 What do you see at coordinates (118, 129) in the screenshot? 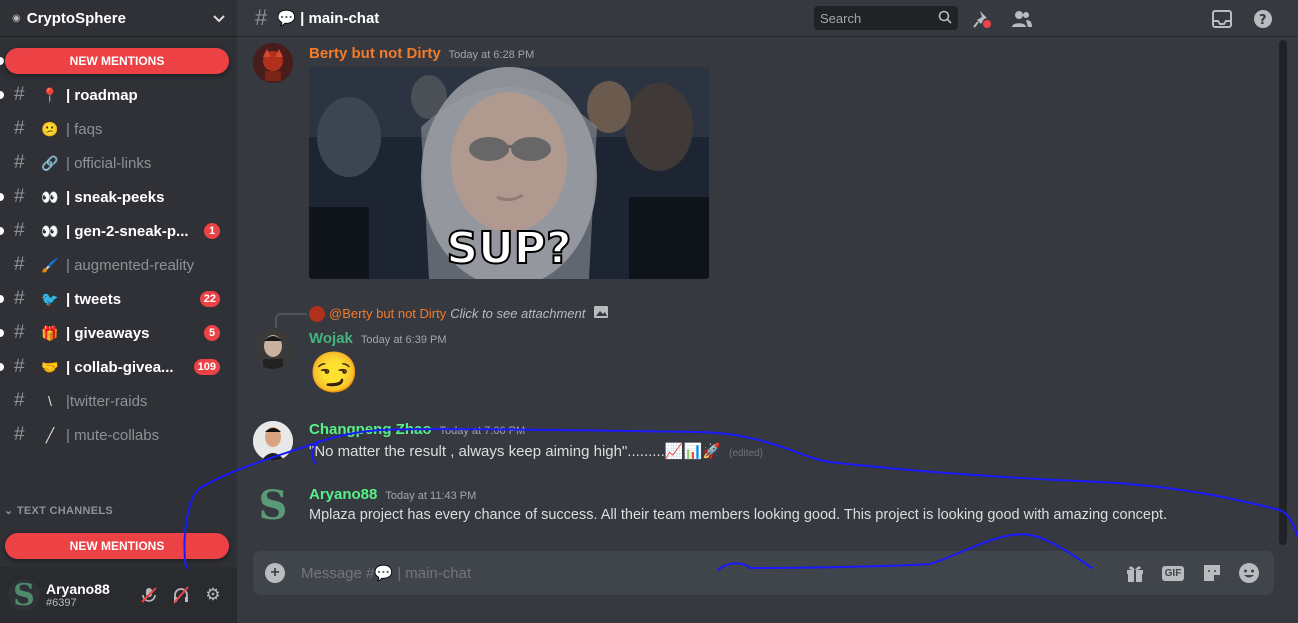
I see `channel-item: # 😕 | faqs` at bounding box center [118, 129].